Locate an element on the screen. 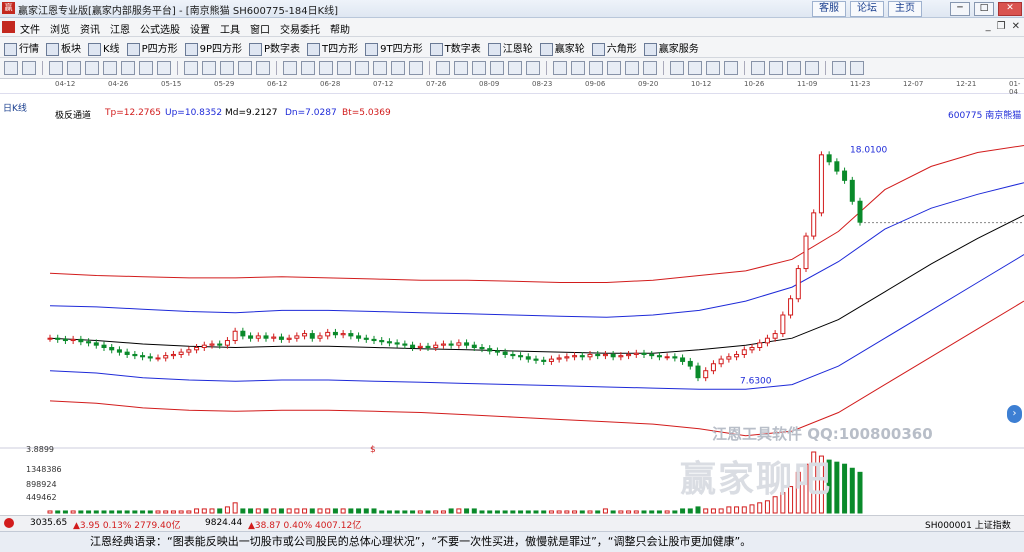  toolbar-button-8: T数字表 is located at coordinates (455, 48).